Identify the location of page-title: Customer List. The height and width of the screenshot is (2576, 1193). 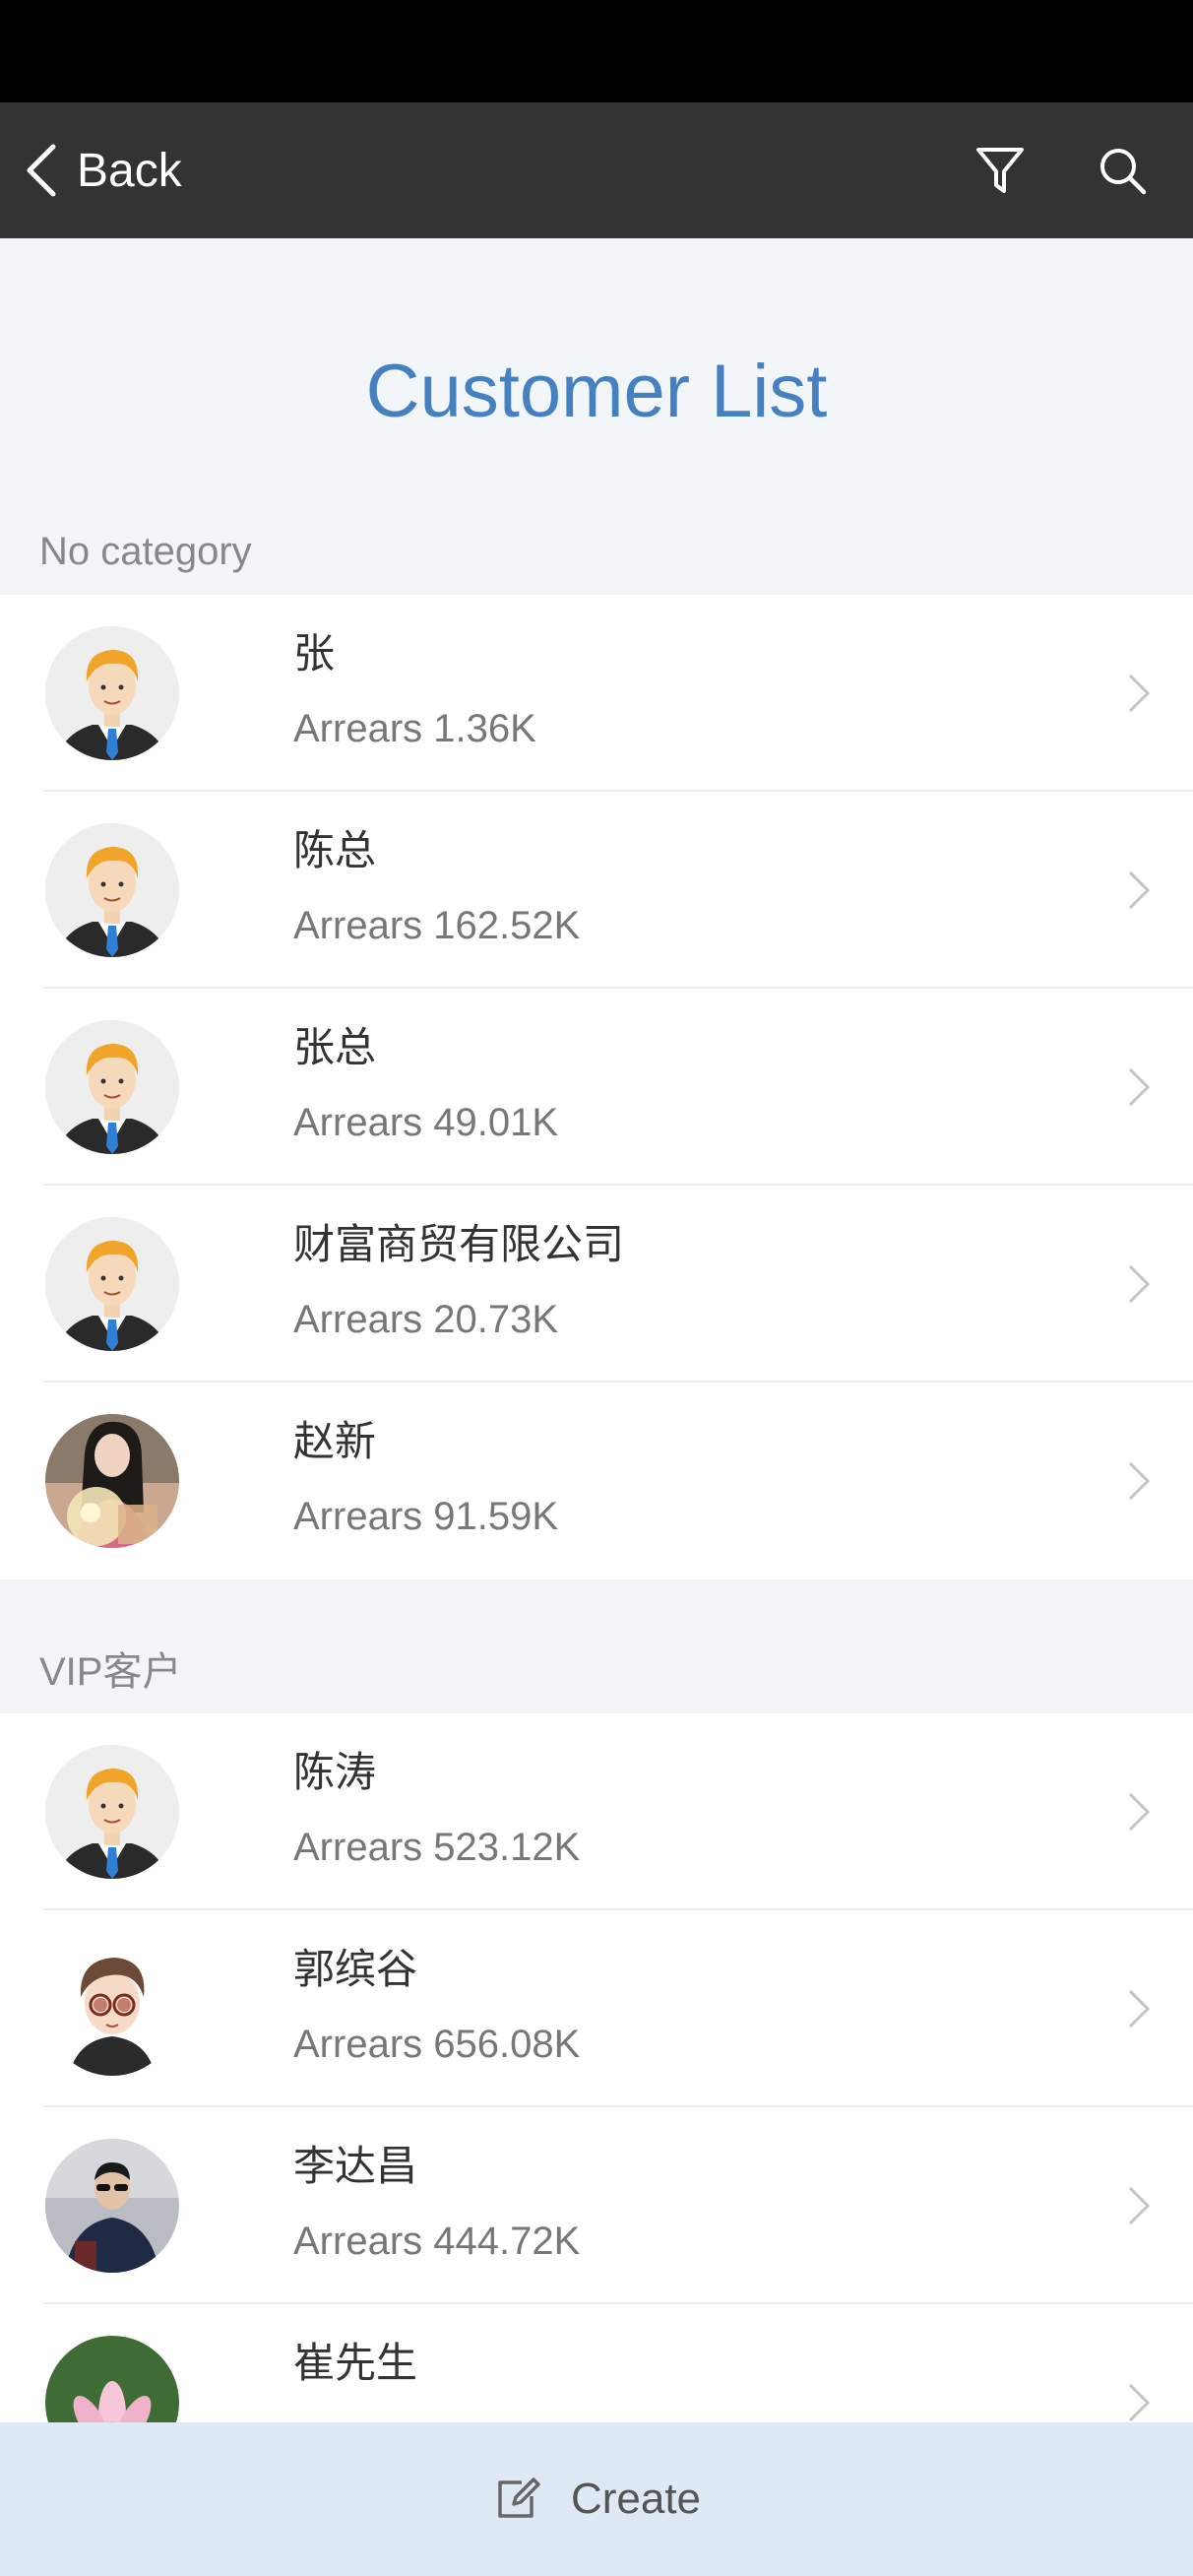
(596, 391).